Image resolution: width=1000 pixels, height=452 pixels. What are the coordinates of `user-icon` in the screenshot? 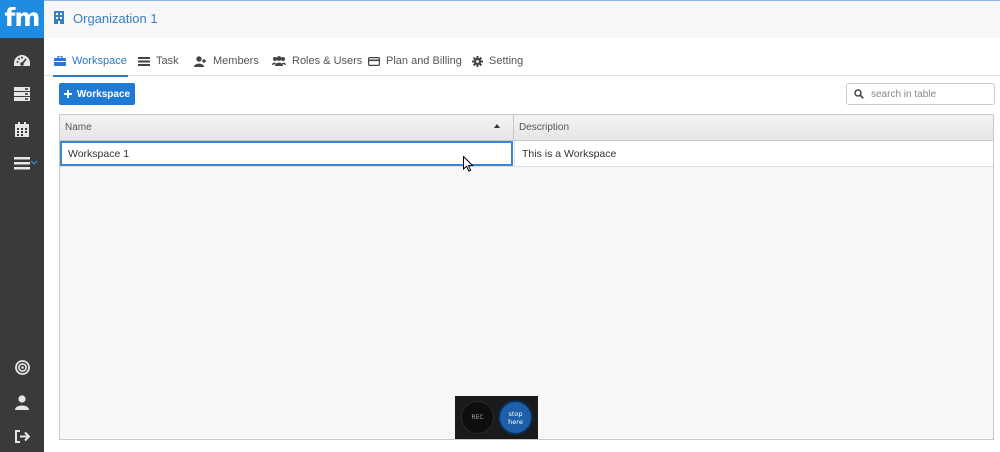 It's located at (22, 402).